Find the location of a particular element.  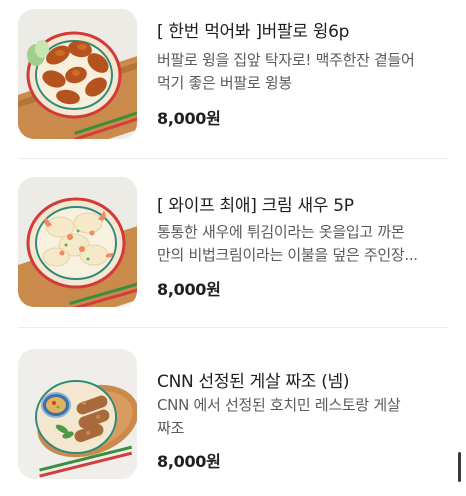

cream-shrimp-illustration is located at coordinates (77, 242).